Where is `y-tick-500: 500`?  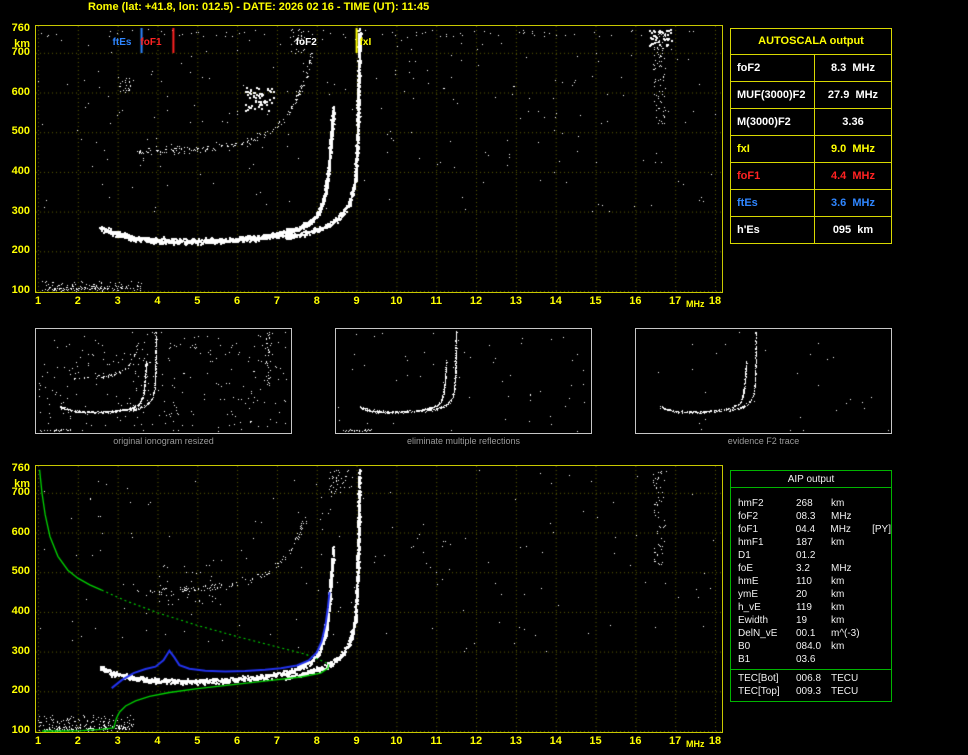
y-tick-500: 500 is located at coordinates (20, 571).